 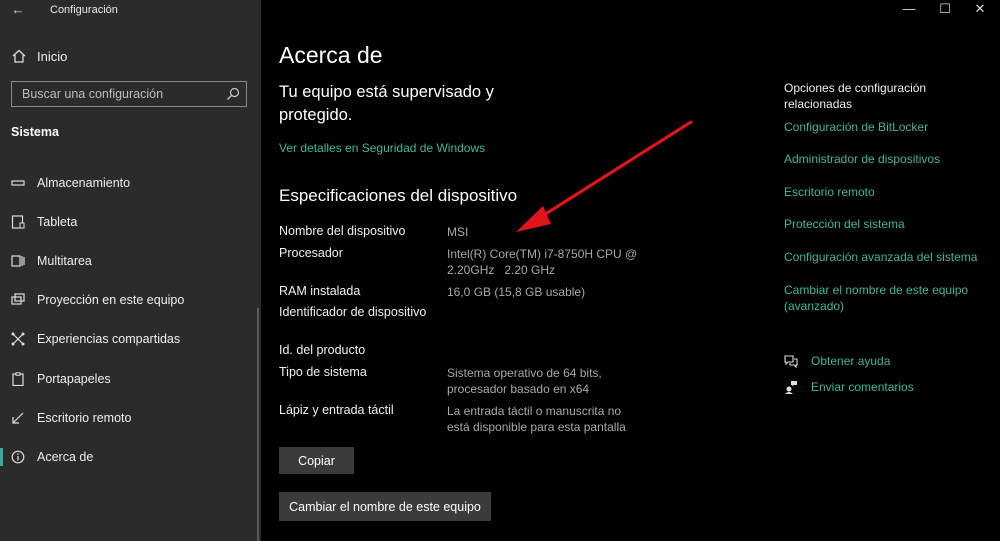 What do you see at coordinates (64, 261) in the screenshot?
I see `sidebar-item-label: Multitarea` at bounding box center [64, 261].